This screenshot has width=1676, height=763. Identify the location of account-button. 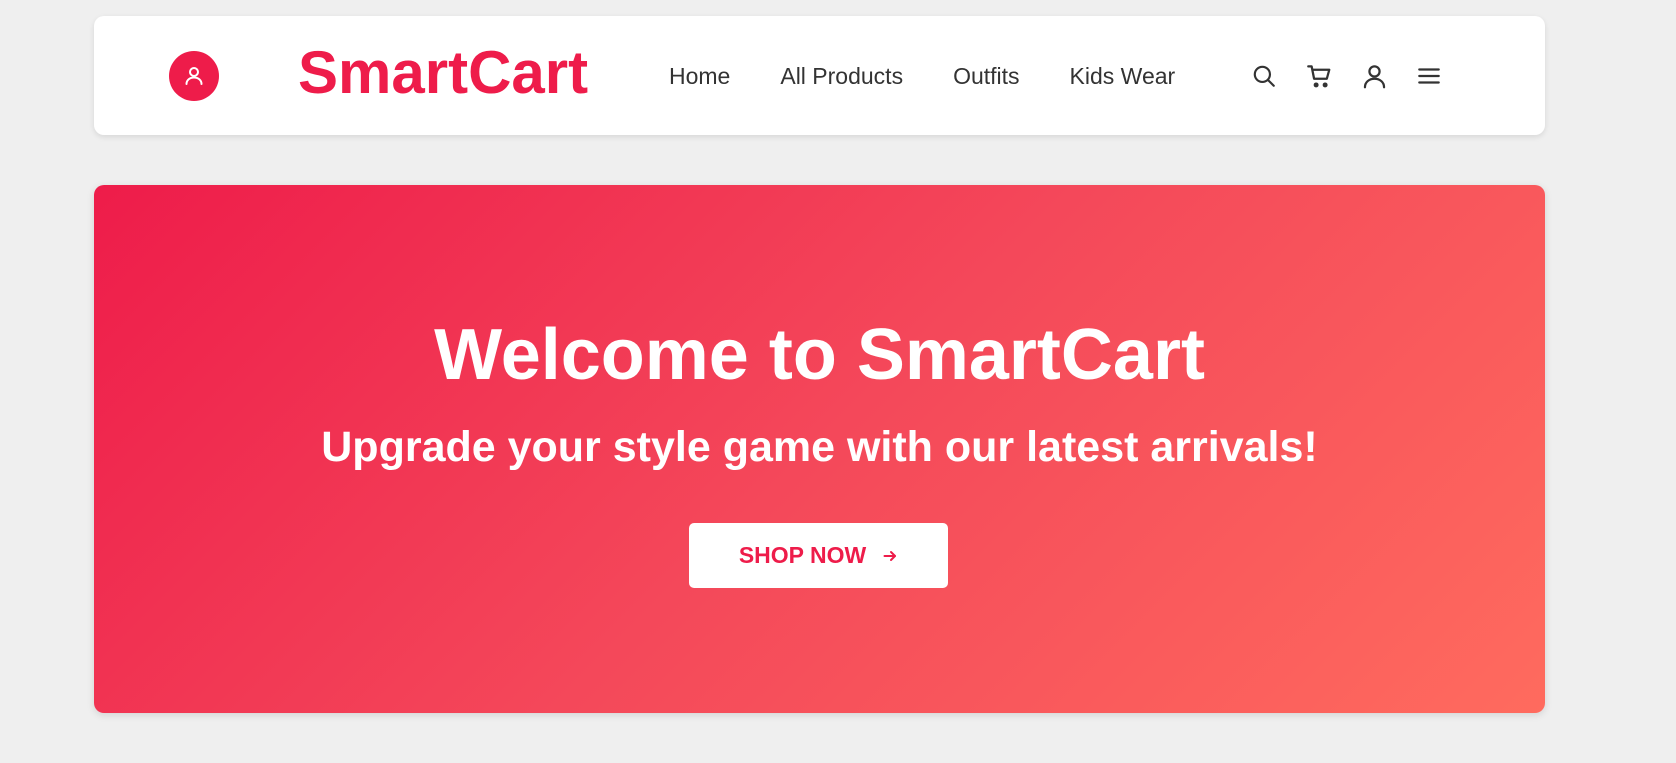
(1374, 76).